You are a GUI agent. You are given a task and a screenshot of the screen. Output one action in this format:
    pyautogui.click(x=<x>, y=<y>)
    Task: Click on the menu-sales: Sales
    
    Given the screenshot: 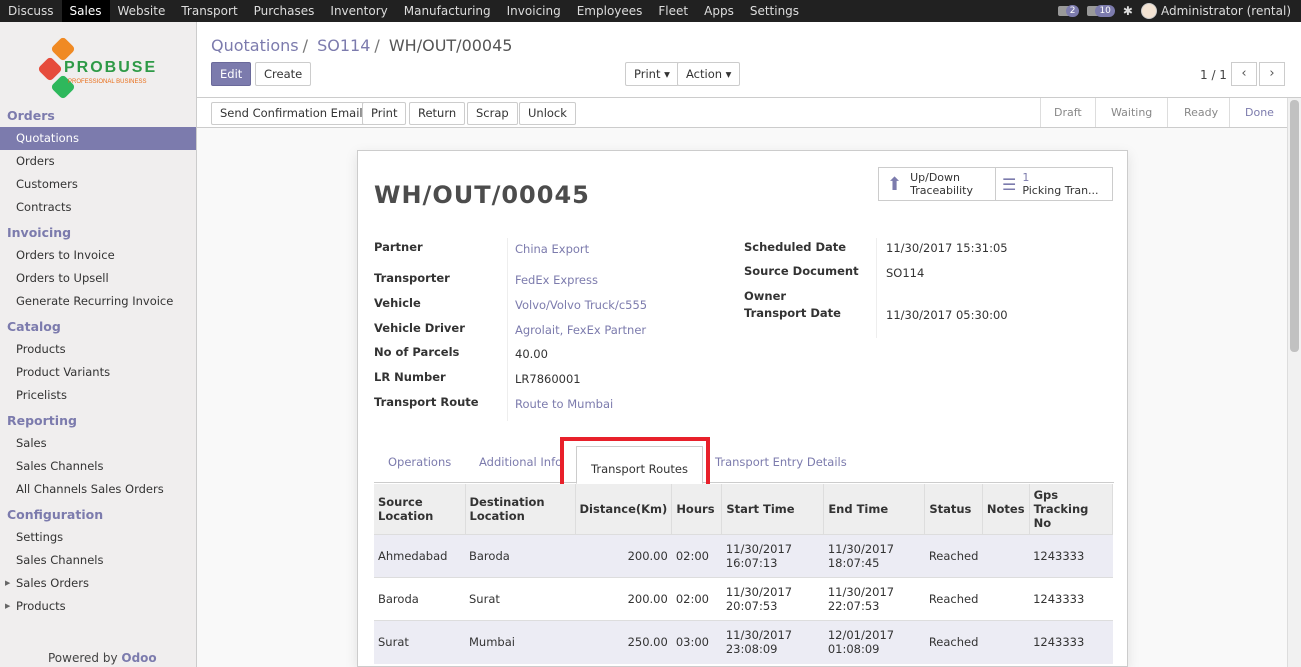 What is the action you would take?
    pyautogui.click(x=85, y=11)
    